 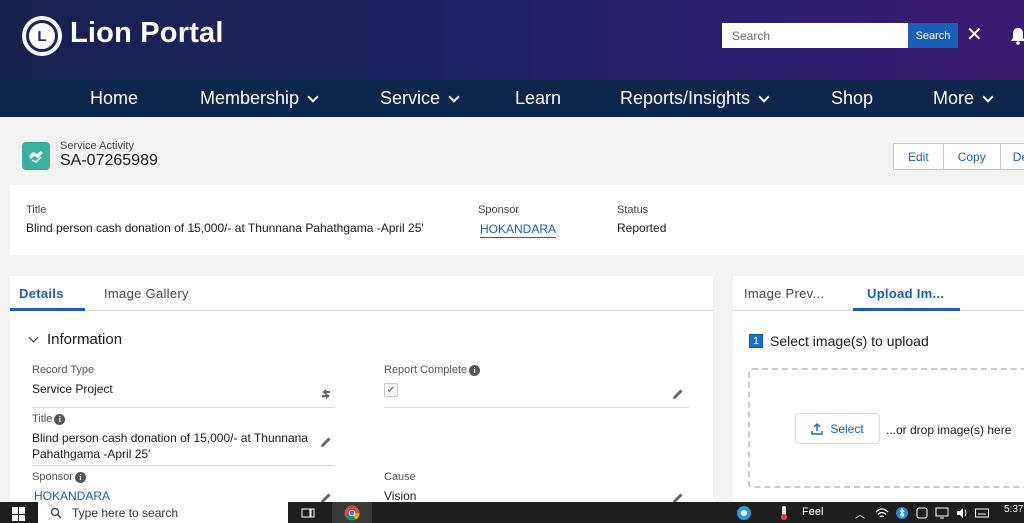 I want to click on wifi-icon, so click(x=882, y=513).